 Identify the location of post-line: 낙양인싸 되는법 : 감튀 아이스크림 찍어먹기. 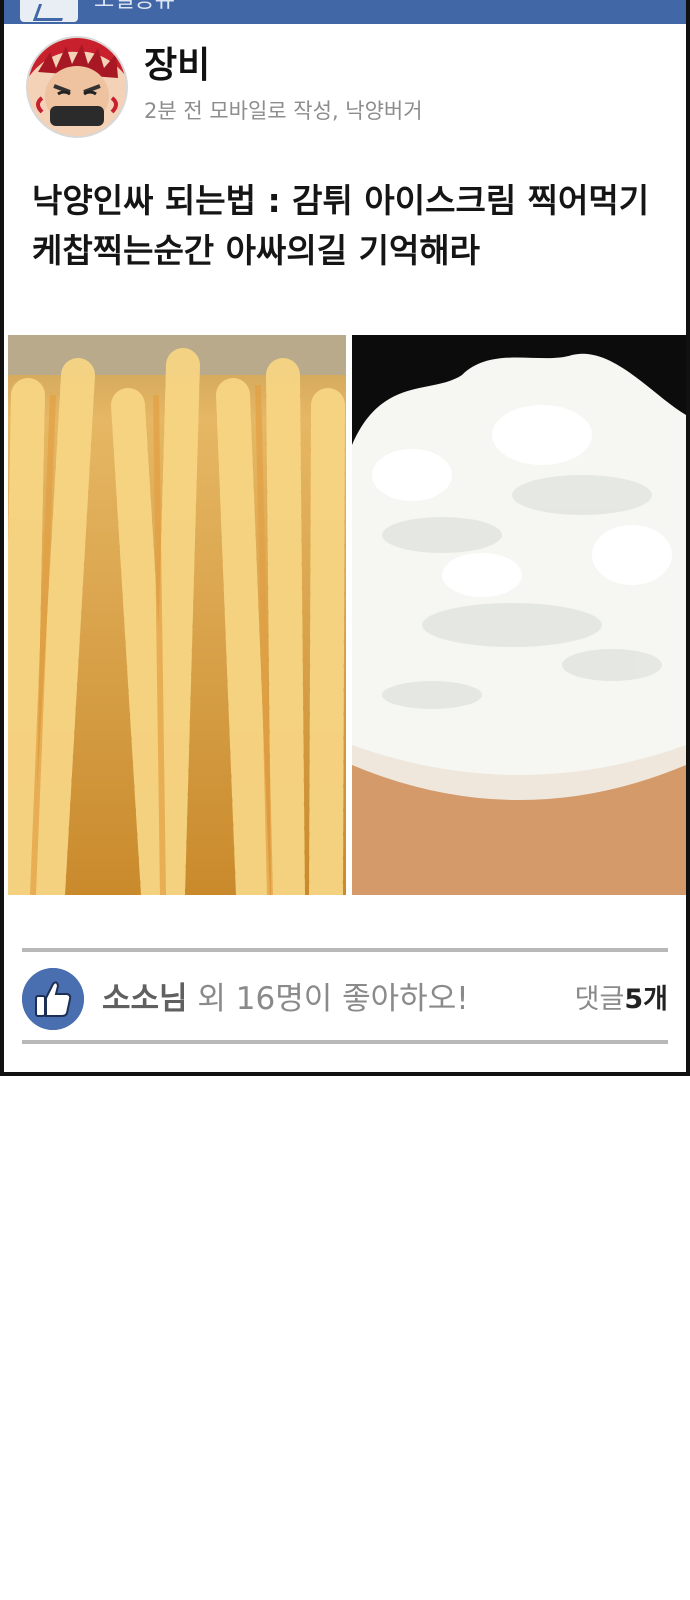
(341, 200).